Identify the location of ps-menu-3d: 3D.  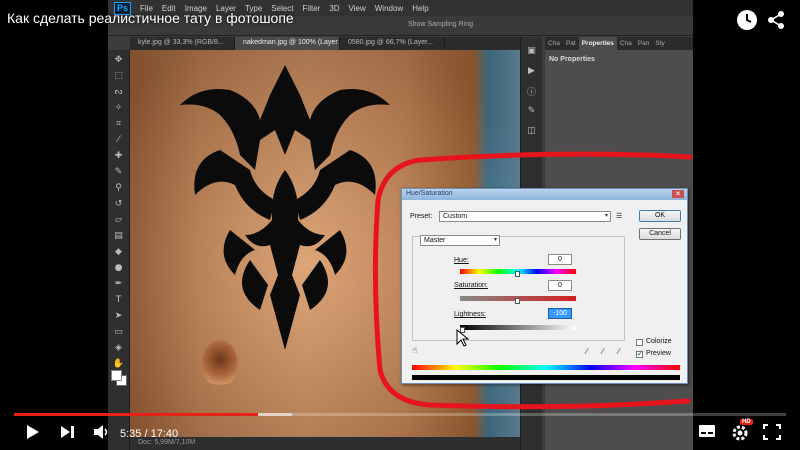
(334, 8).